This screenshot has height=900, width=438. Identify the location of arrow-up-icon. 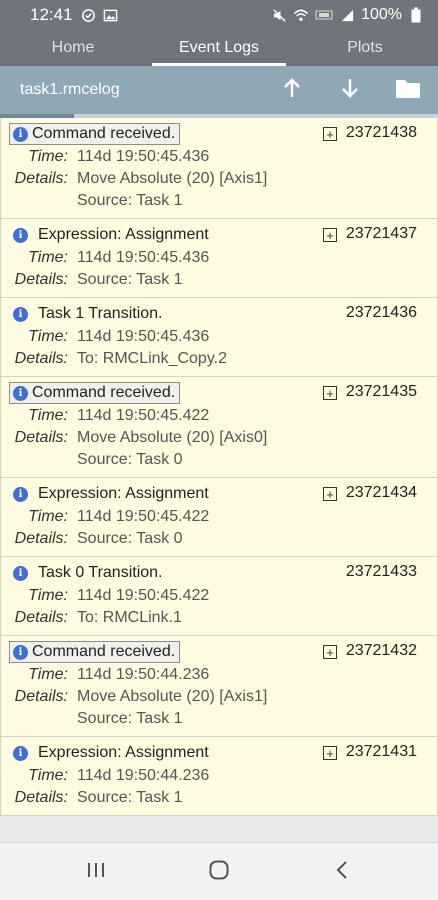
(292, 90).